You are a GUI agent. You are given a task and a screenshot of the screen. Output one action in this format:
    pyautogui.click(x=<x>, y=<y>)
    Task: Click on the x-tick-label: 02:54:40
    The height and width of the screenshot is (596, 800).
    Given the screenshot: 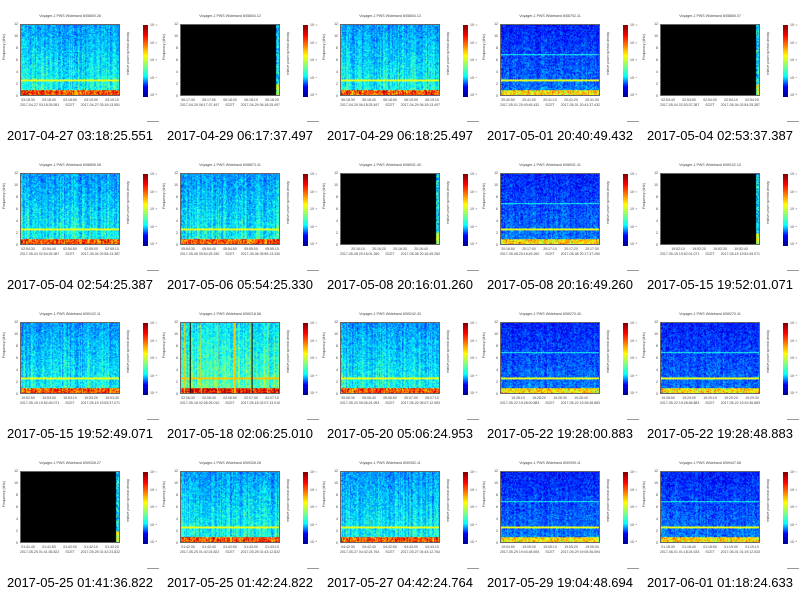 What is the action you would take?
    pyautogui.click(x=49, y=249)
    